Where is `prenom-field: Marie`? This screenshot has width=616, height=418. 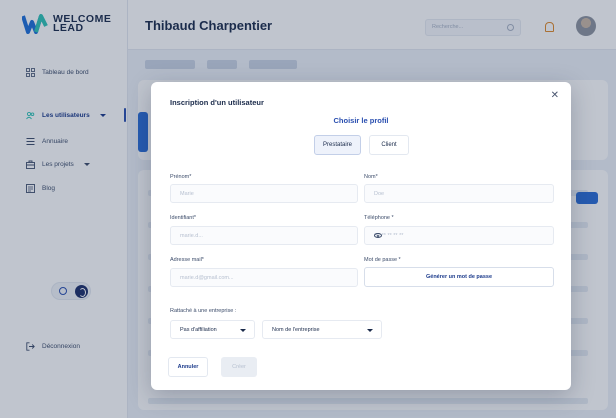
prenom-field: Marie is located at coordinates (264, 193).